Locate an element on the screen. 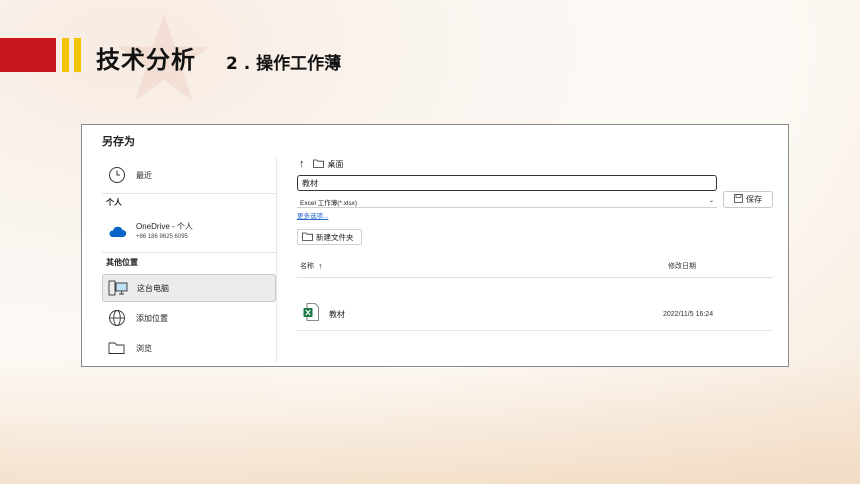 This screenshot has height=484, width=860. location-this-pc: 这台电脑 is located at coordinates (189, 288).